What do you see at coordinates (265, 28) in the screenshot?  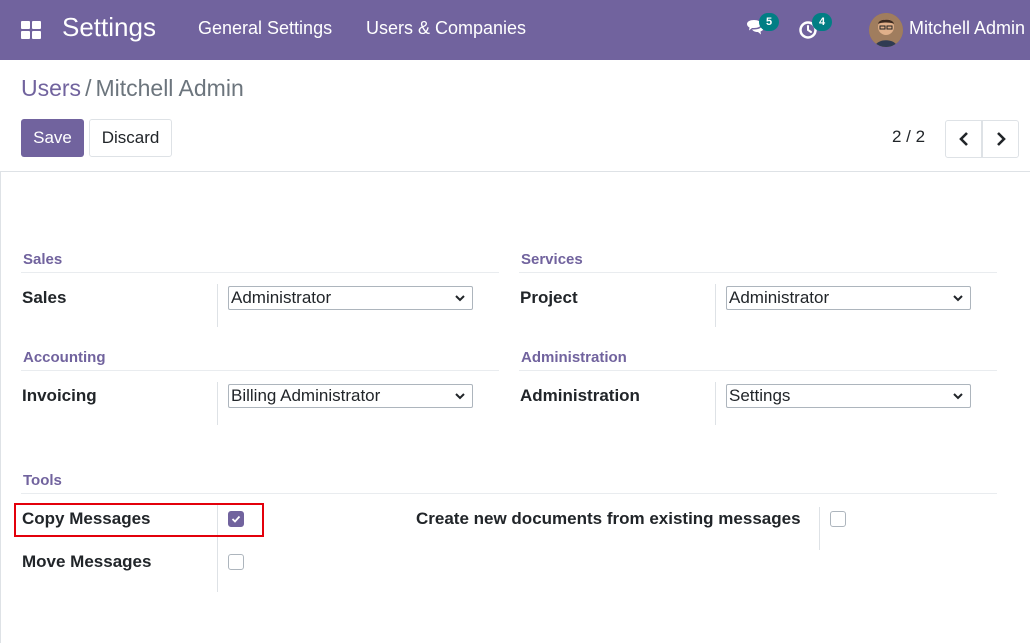 I see `menu-general-settings: General Settings` at bounding box center [265, 28].